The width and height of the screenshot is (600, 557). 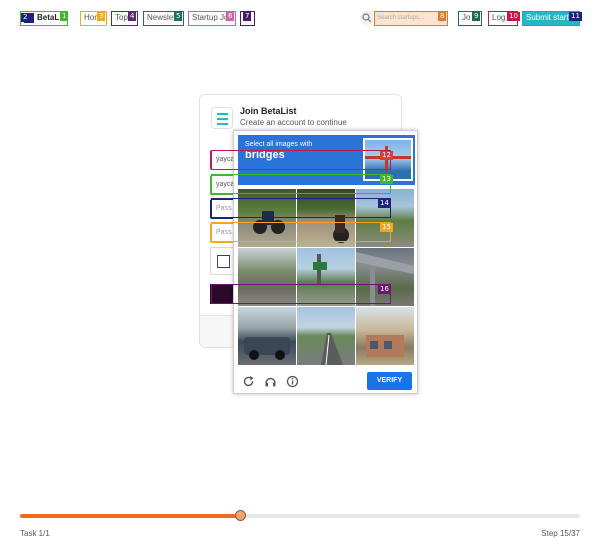 I want to click on som-marker: 7, so click(x=247, y=16).